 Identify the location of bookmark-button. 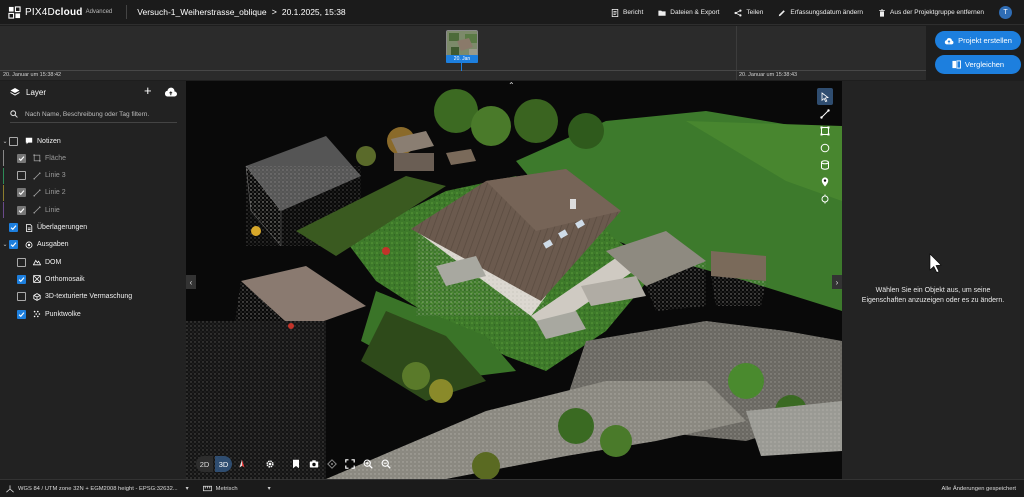
(296, 464).